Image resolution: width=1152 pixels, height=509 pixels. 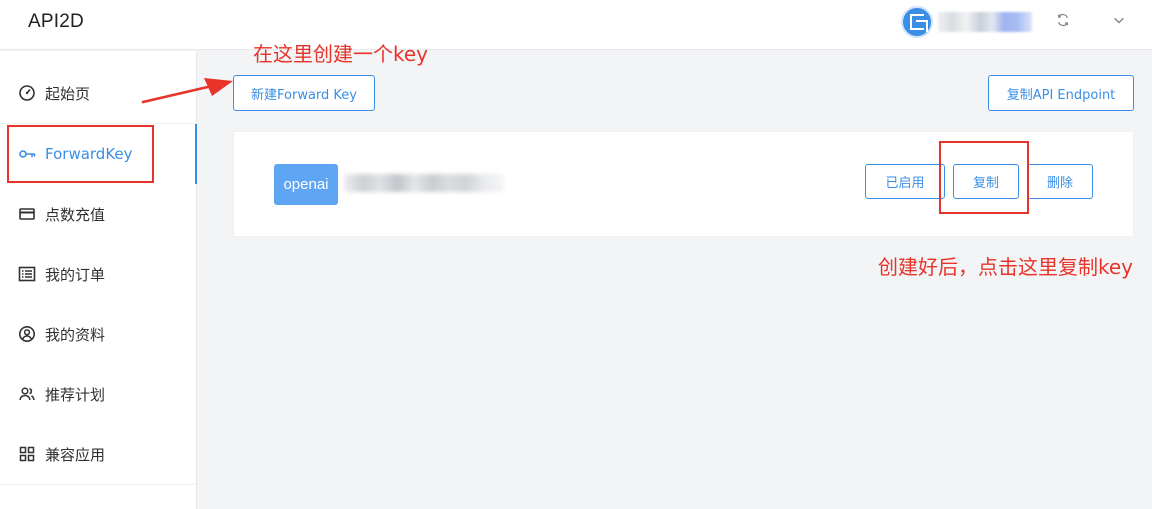 I want to click on delete-key-button: 删除, so click(x=1060, y=181).